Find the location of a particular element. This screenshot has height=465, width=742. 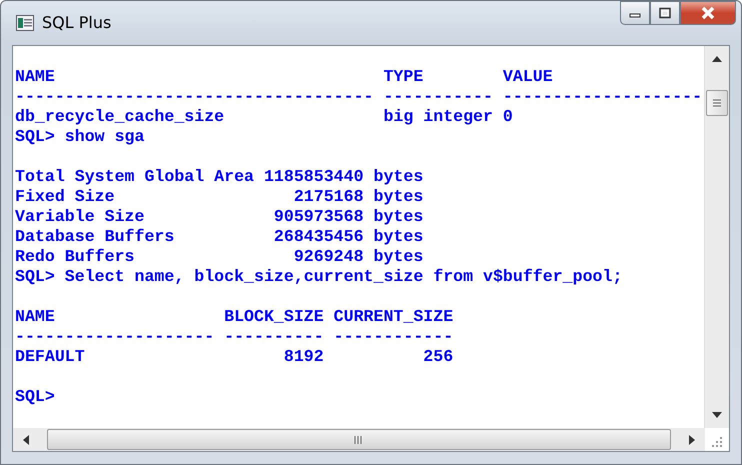

console-line: Redo Buffers 9269248 bytes is located at coordinates (219, 257).